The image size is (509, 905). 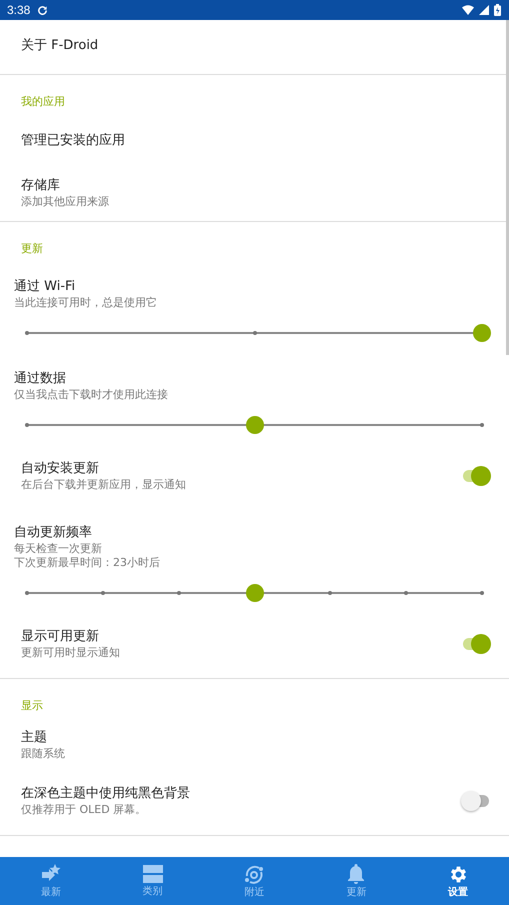 What do you see at coordinates (53, 533) in the screenshot?
I see `setting-title: 自动更新频率` at bounding box center [53, 533].